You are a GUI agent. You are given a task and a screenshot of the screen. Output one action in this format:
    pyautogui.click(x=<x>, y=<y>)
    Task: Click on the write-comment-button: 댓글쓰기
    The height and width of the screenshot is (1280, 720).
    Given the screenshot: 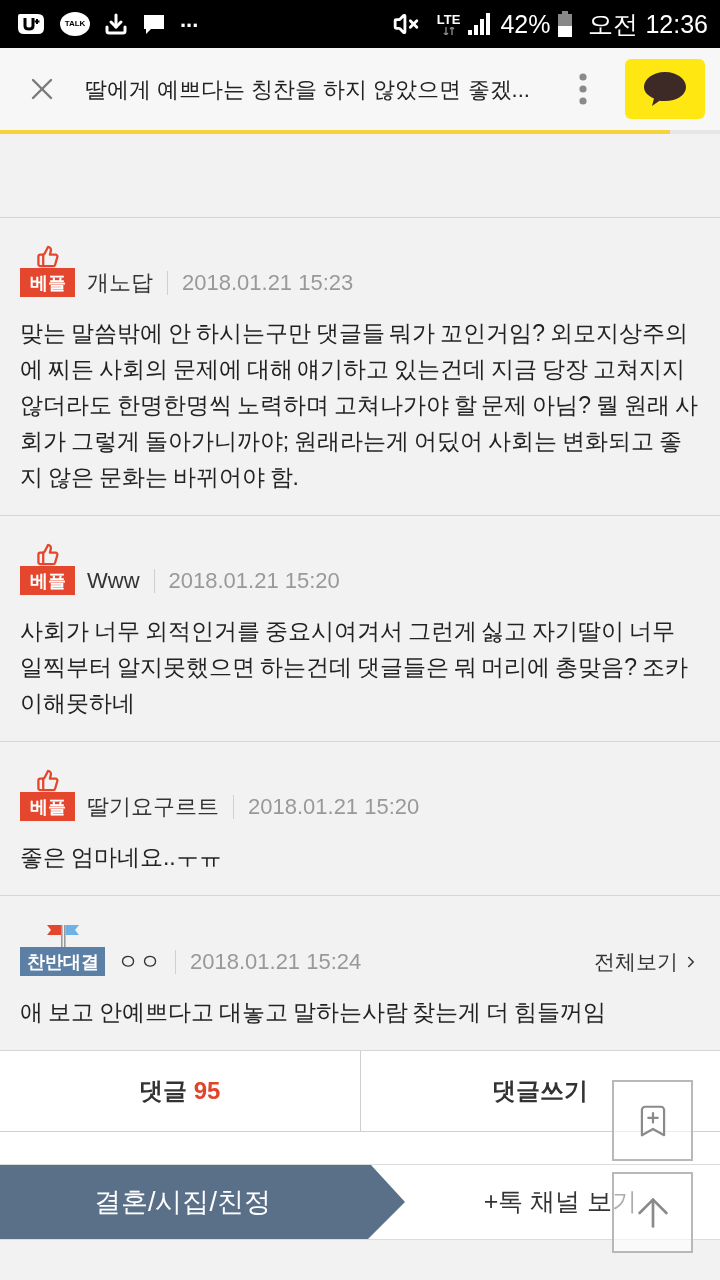 What is the action you would take?
    pyautogui.click(x=540, y=1091)
    